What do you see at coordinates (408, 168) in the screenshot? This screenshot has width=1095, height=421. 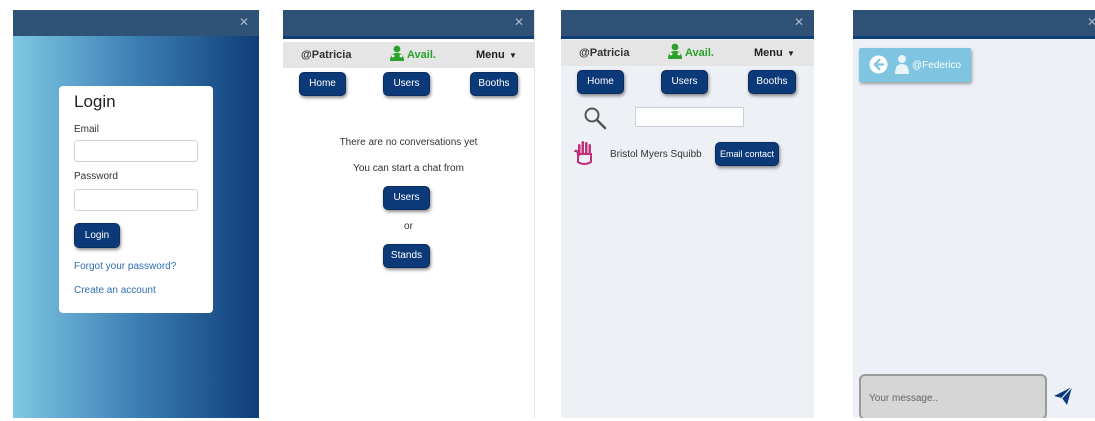 I see `empty-hint: You can start a chat from` at bounding box center [408, 168].